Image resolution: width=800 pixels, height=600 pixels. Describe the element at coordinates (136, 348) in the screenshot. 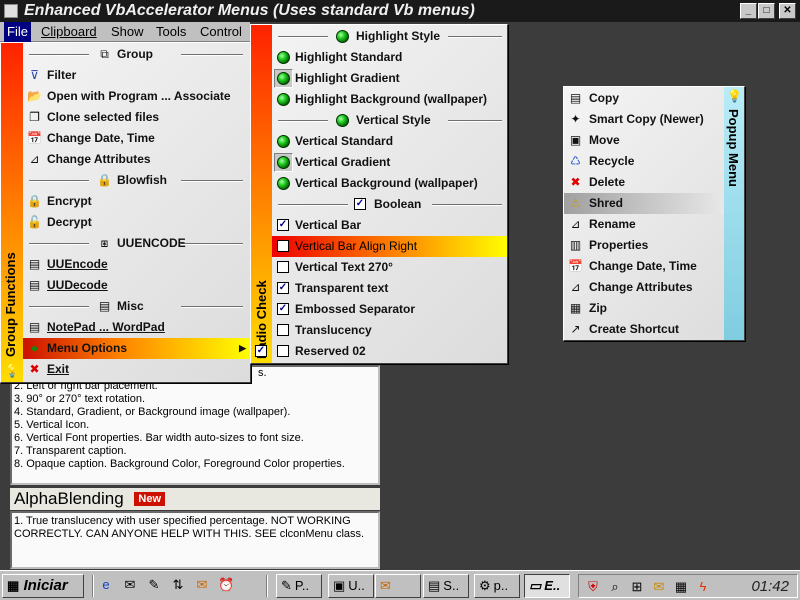

I see `file-menu-item-menu-options: ● Menu Options ▶` at that location.